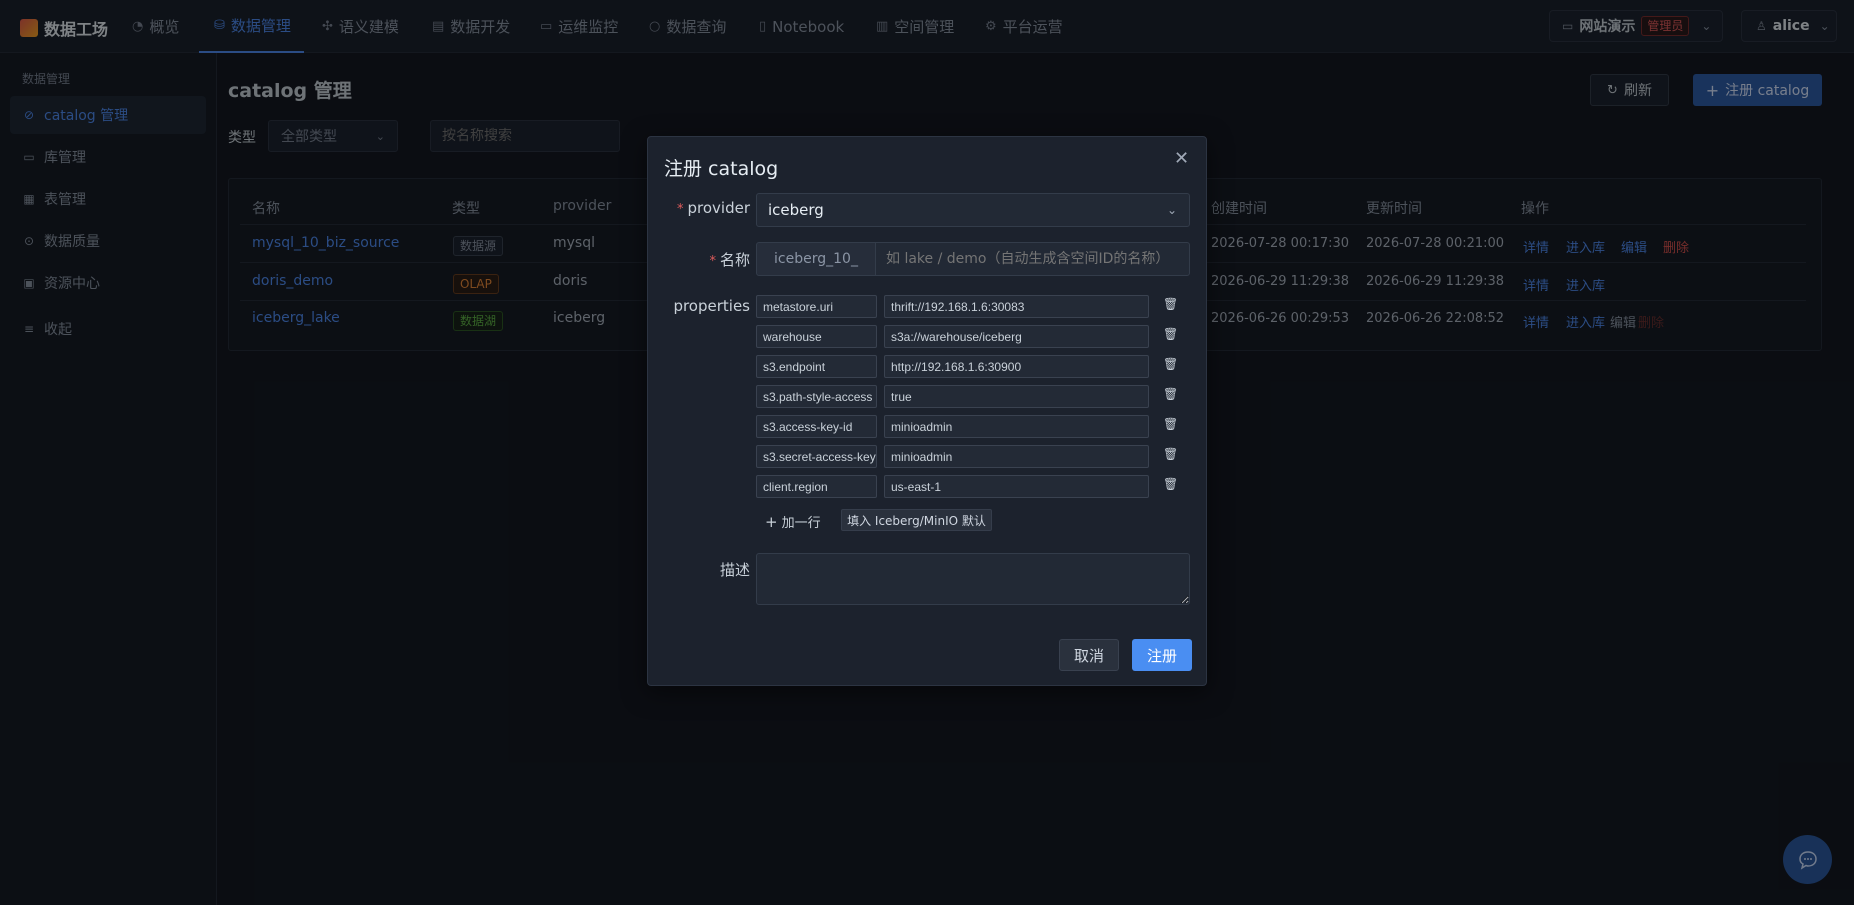  I want to click on close-icon: ✕, so click(1181, 158).